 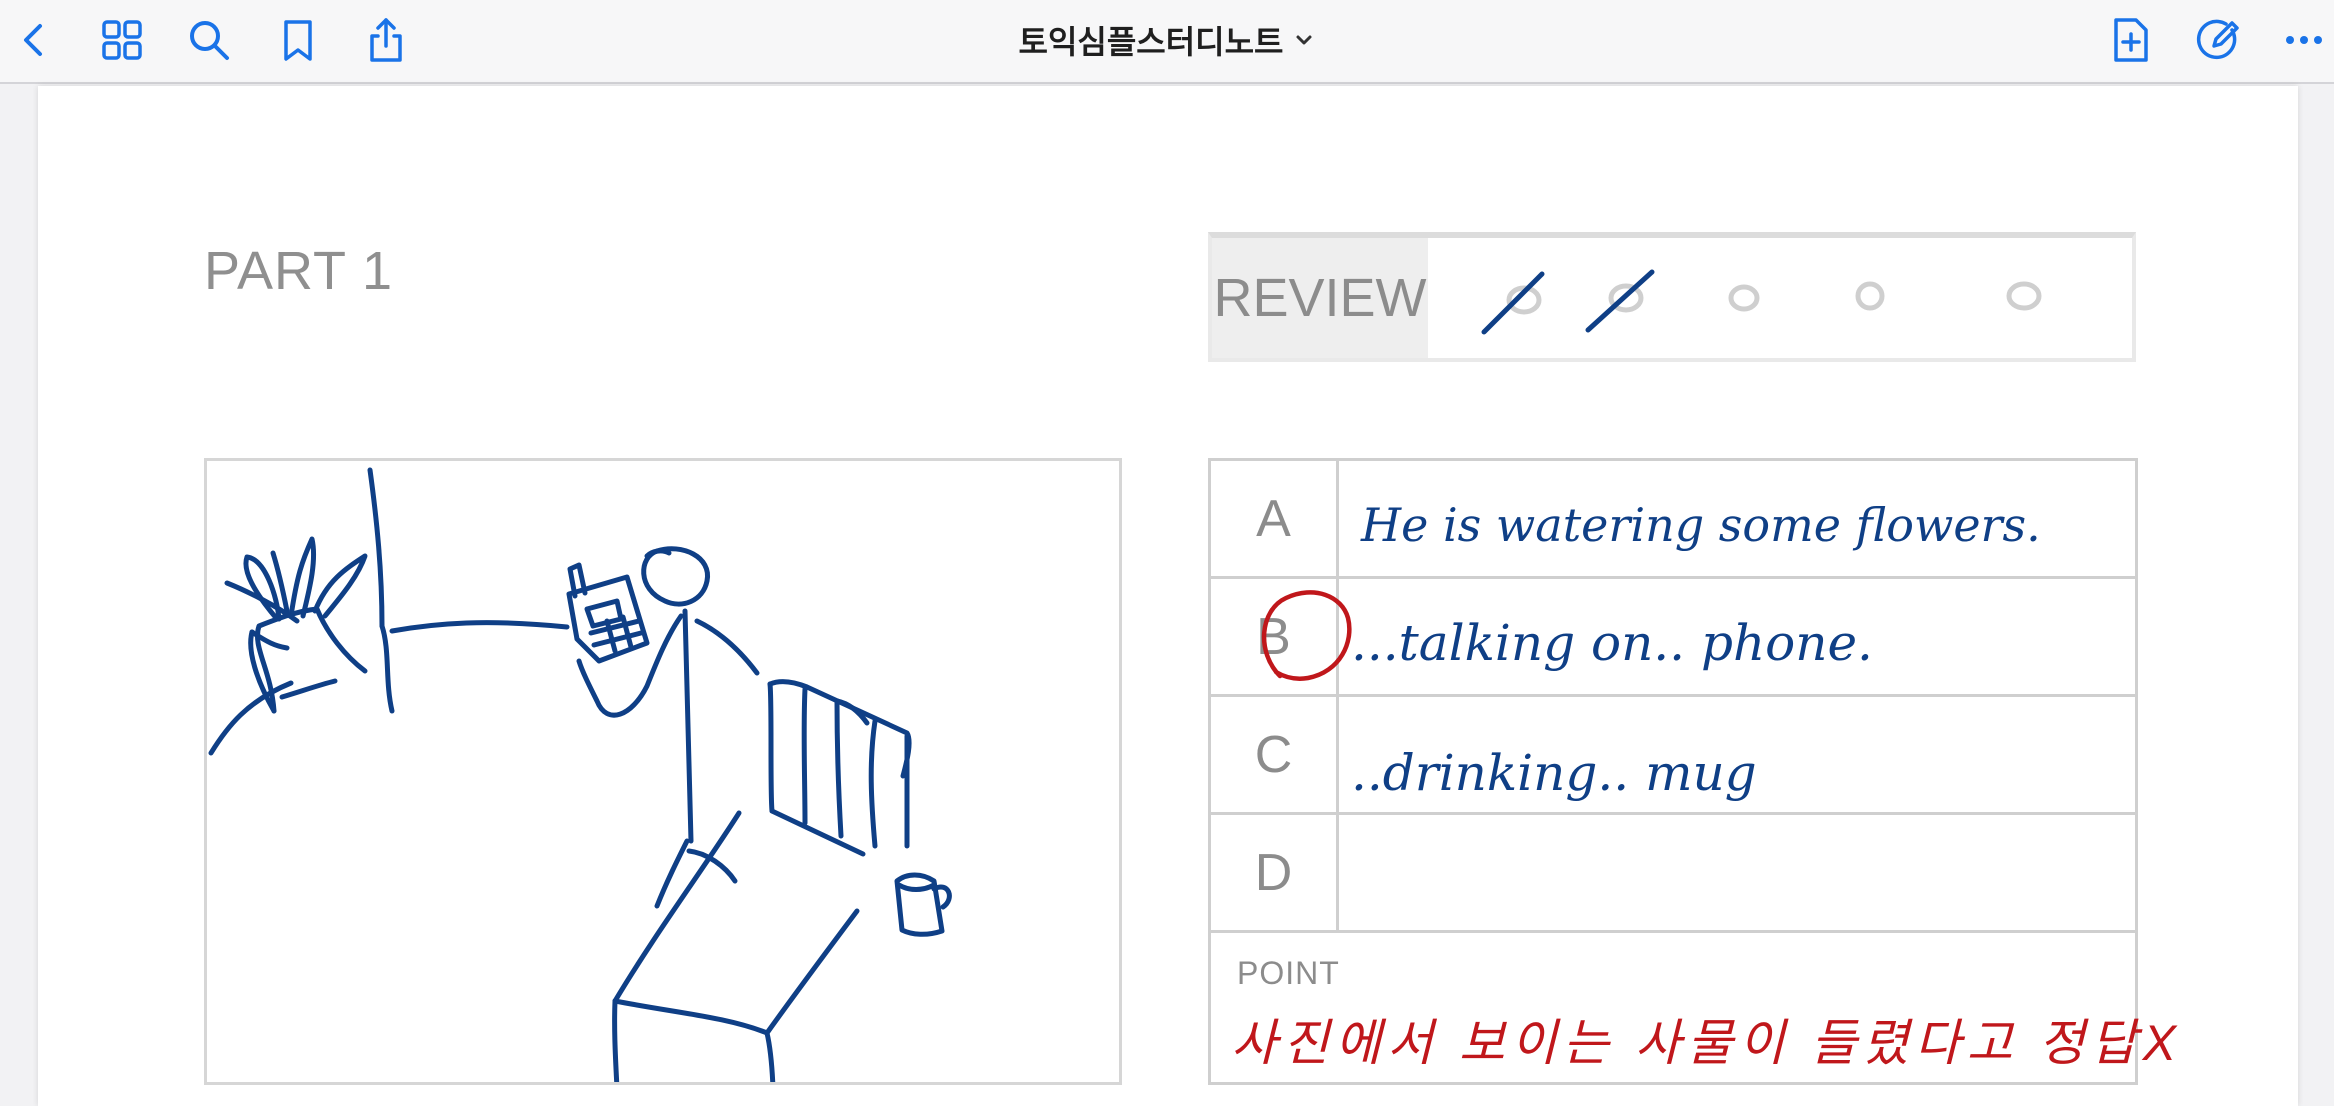 What do you see at coordinates (2218, 40) in the screenshot?
I see `pencil-circle-icon` at bounding box center [2218, 40].